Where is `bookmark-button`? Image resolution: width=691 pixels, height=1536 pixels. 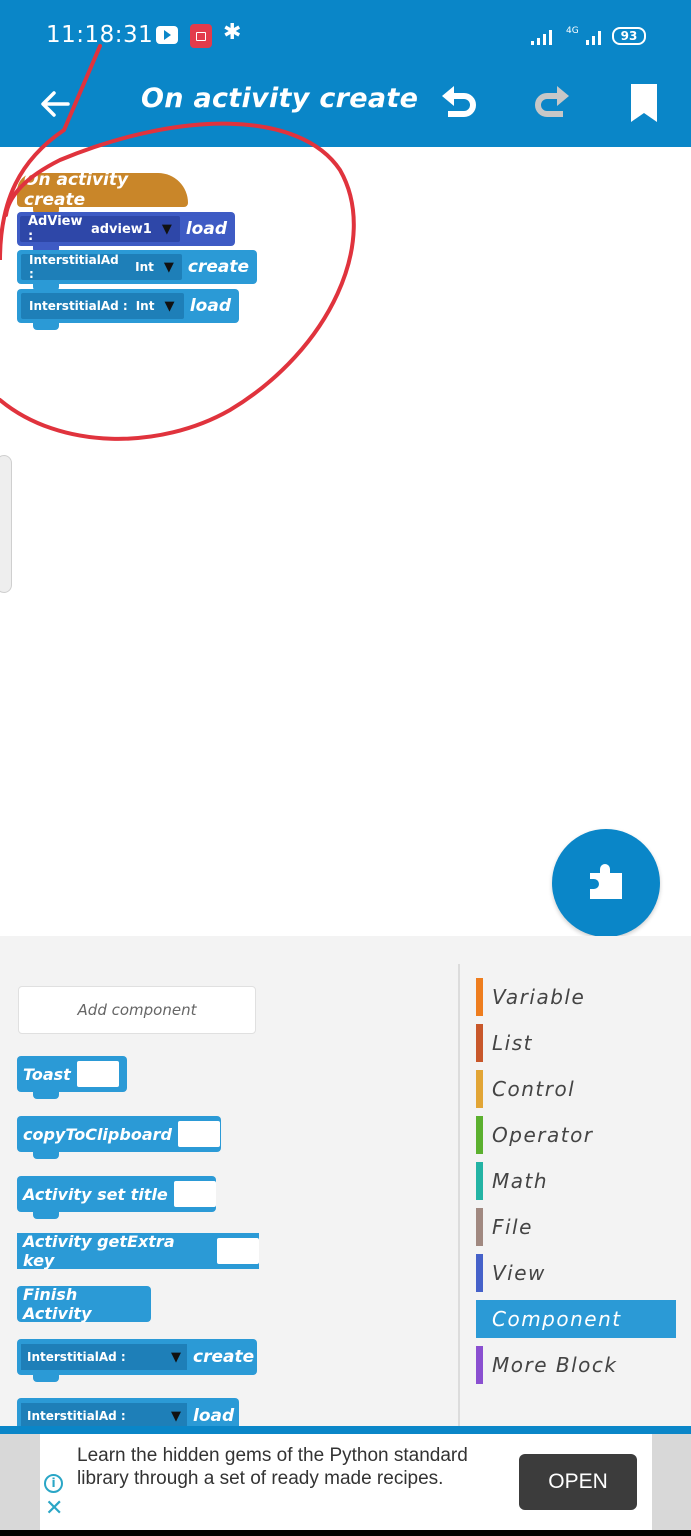
bookmark-button is located at coordinates (644, 103).